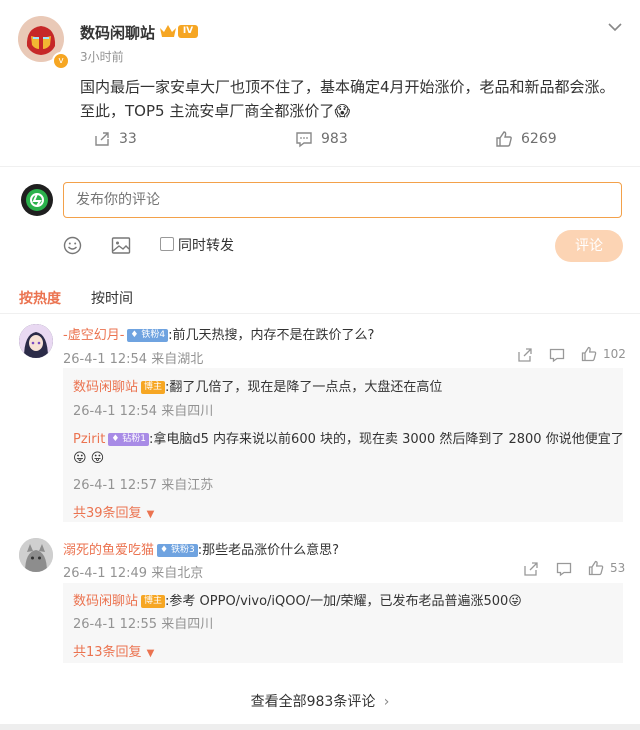 This screenshot has width=640, height=730. I want to click on comment-like-count: 53, so click(618, 568).